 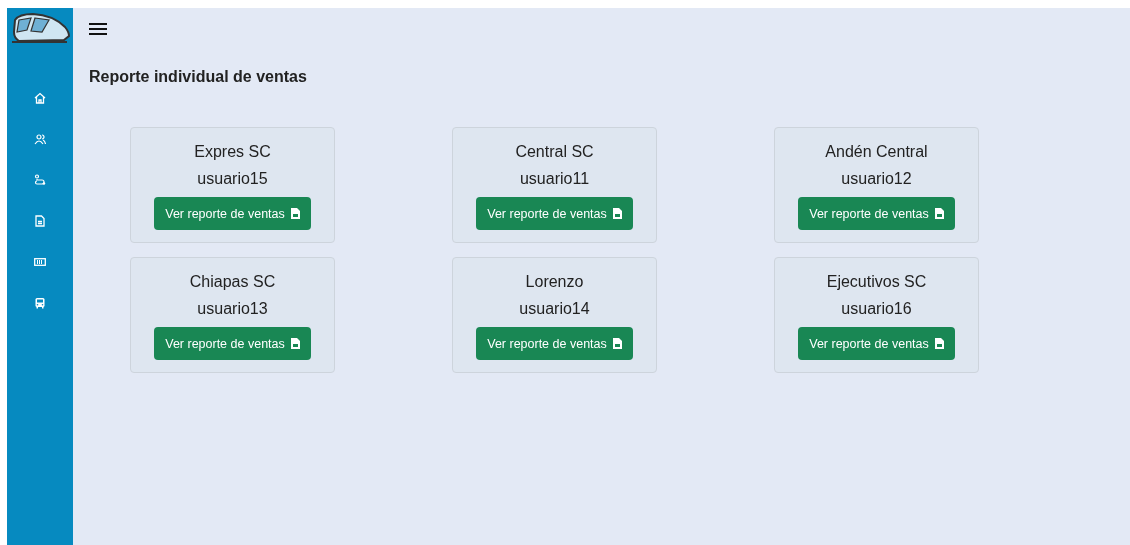 I want to click on store-name: Chiapas SC, so click(x=232, y=282).